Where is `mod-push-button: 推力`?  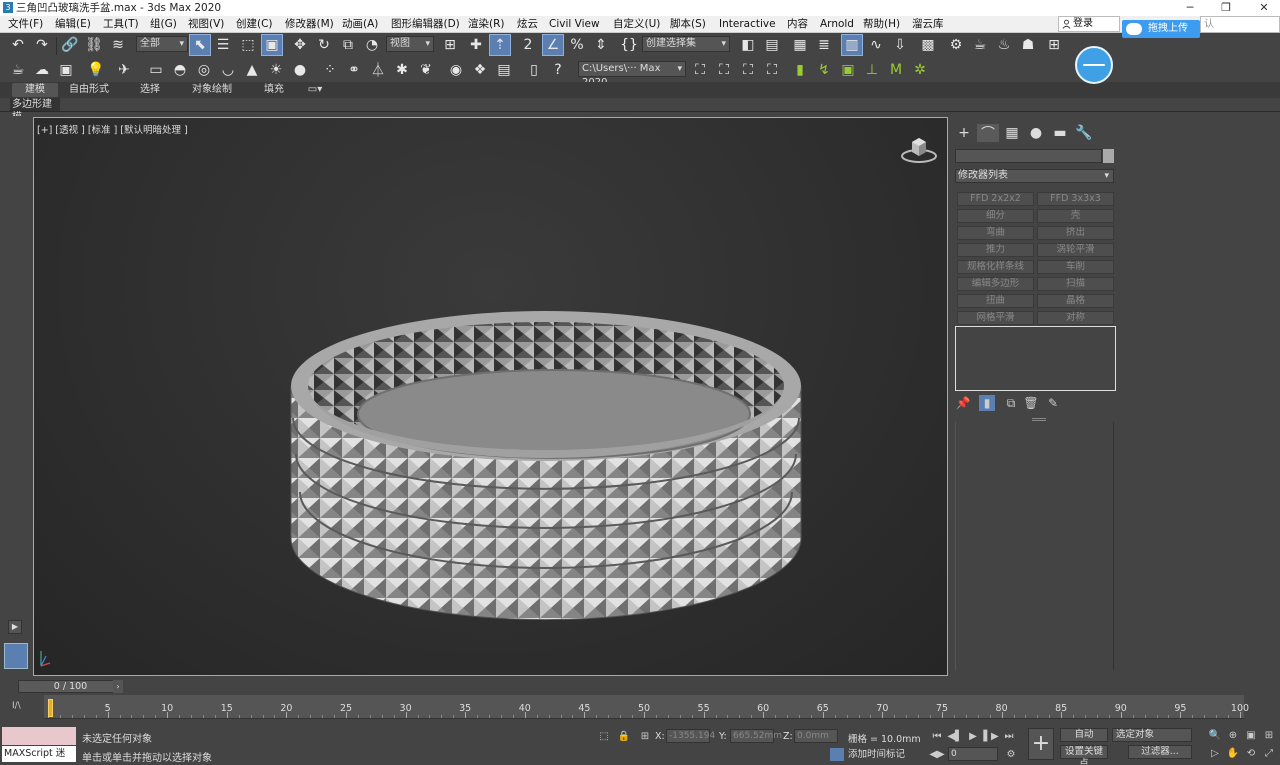 mod-push-button: 推力 is located at coordinates (995, 250).